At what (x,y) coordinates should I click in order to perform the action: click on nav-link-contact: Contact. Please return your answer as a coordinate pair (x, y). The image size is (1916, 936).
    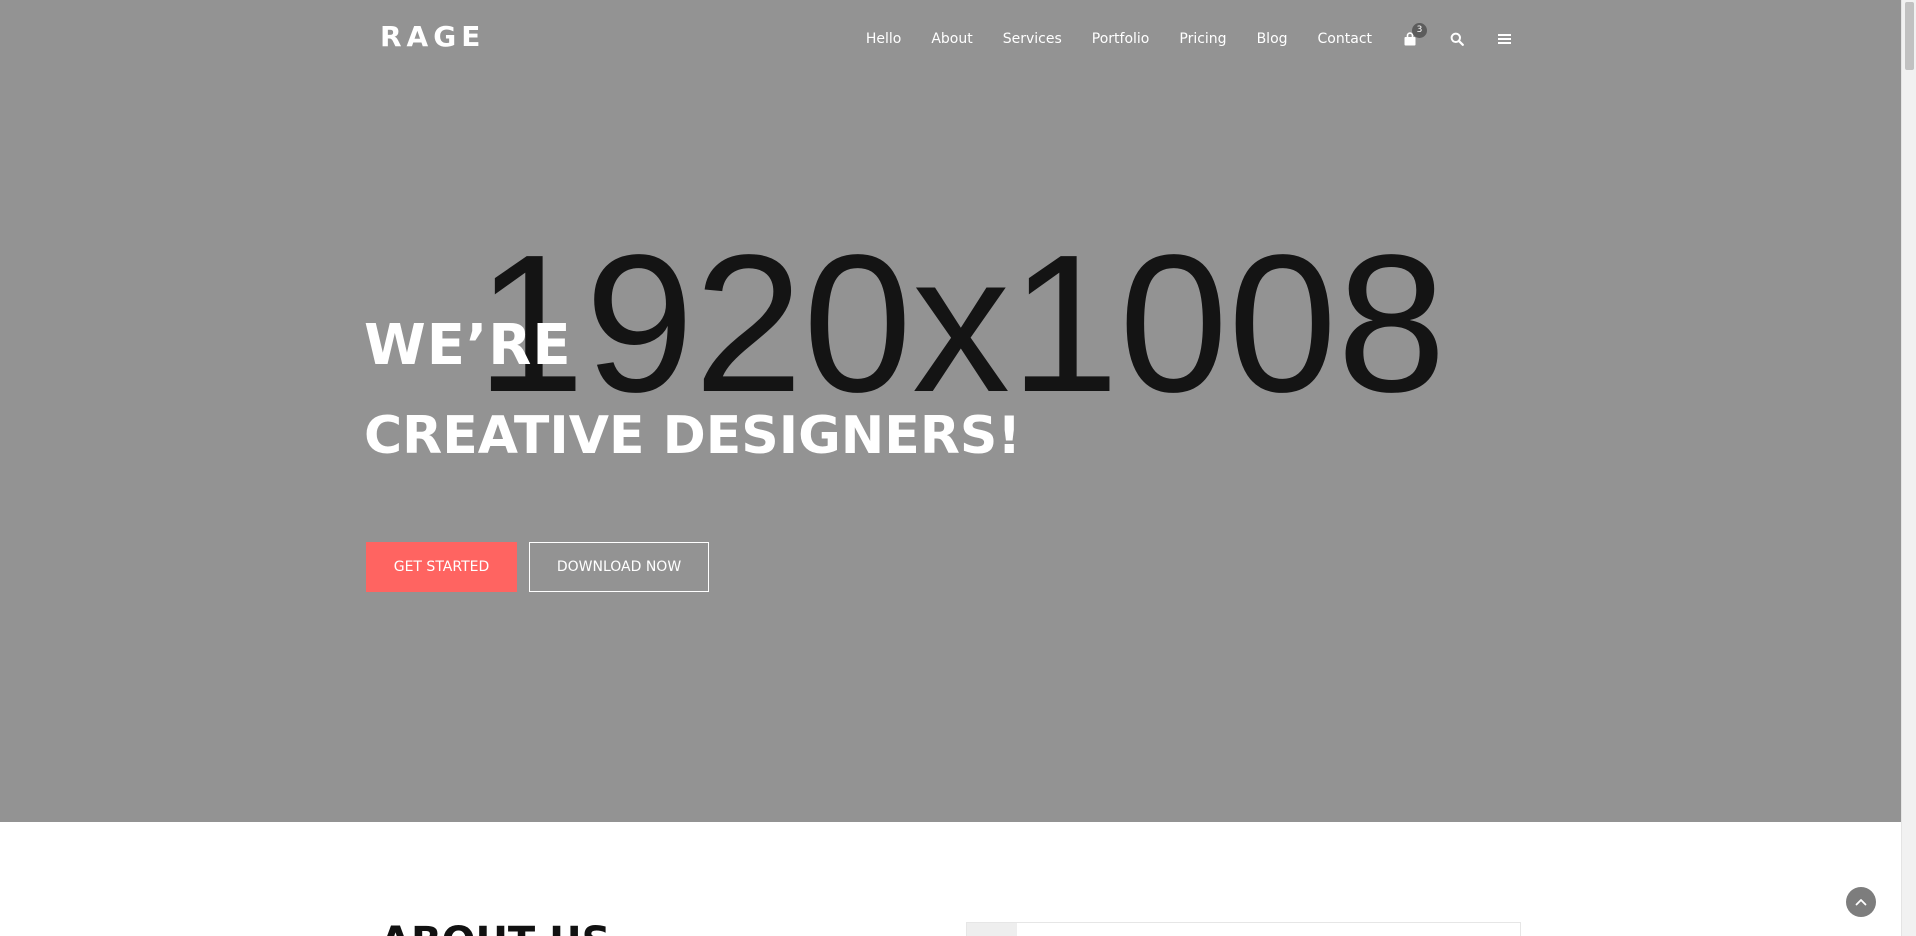
    Looking at the image, I should click on (1345, 39).